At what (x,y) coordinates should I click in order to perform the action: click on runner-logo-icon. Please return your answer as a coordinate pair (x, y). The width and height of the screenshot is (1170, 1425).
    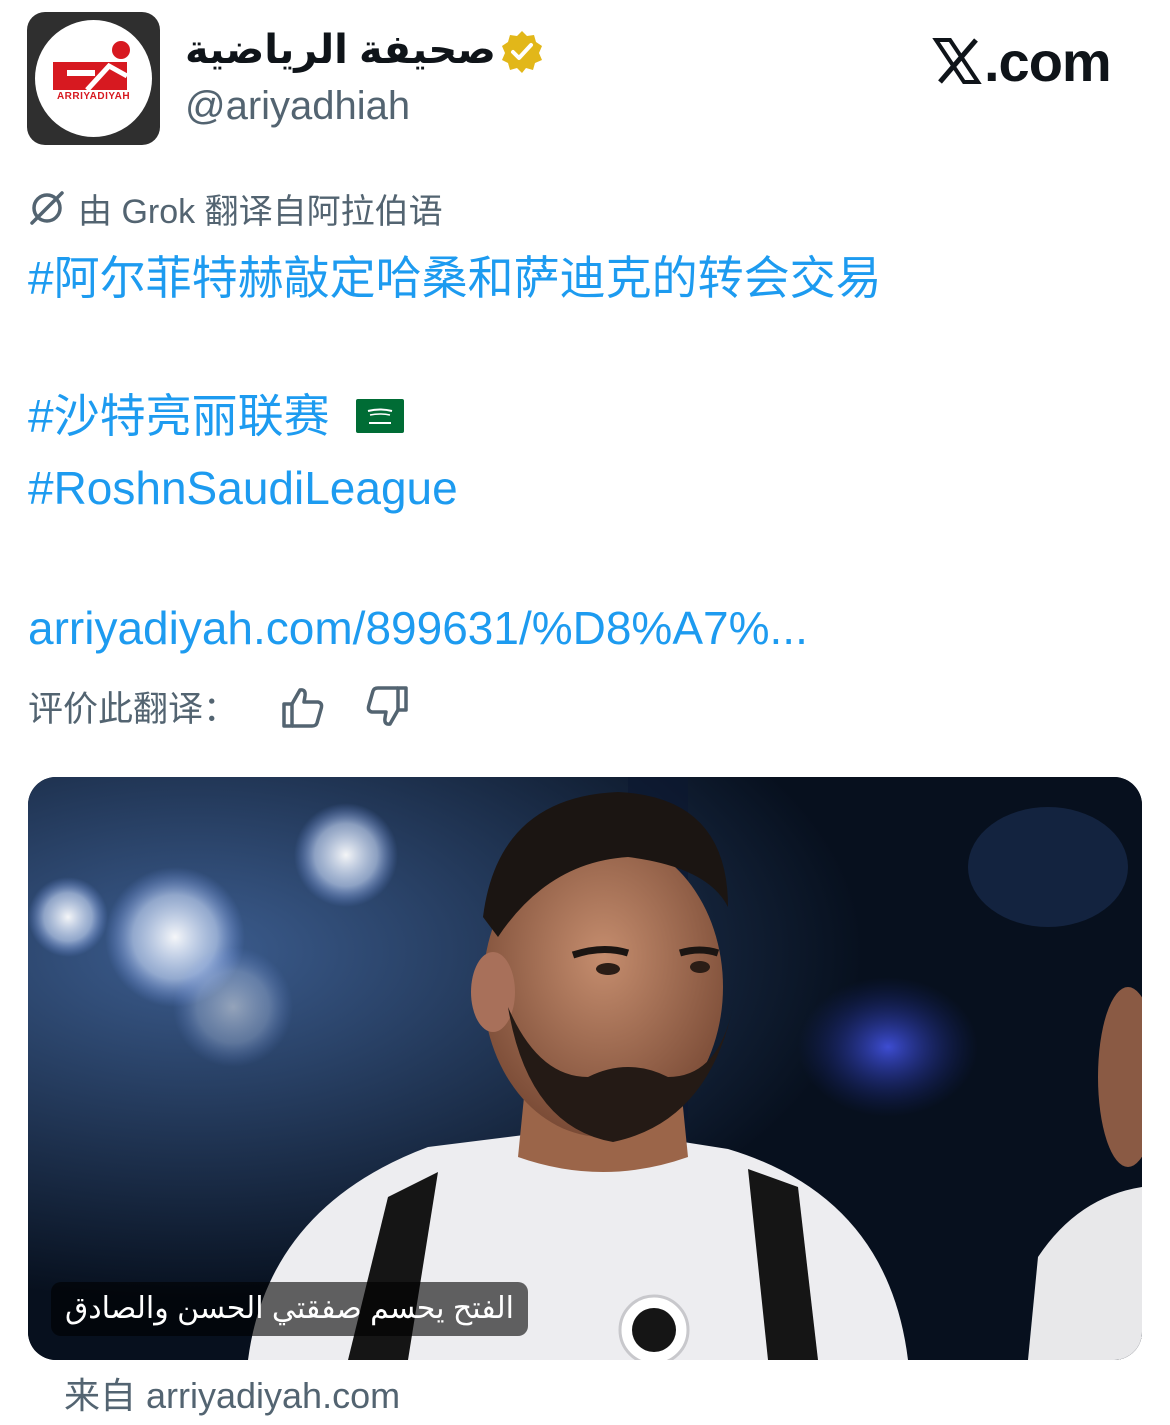
    Looking at the image, I should click on (91, 66).